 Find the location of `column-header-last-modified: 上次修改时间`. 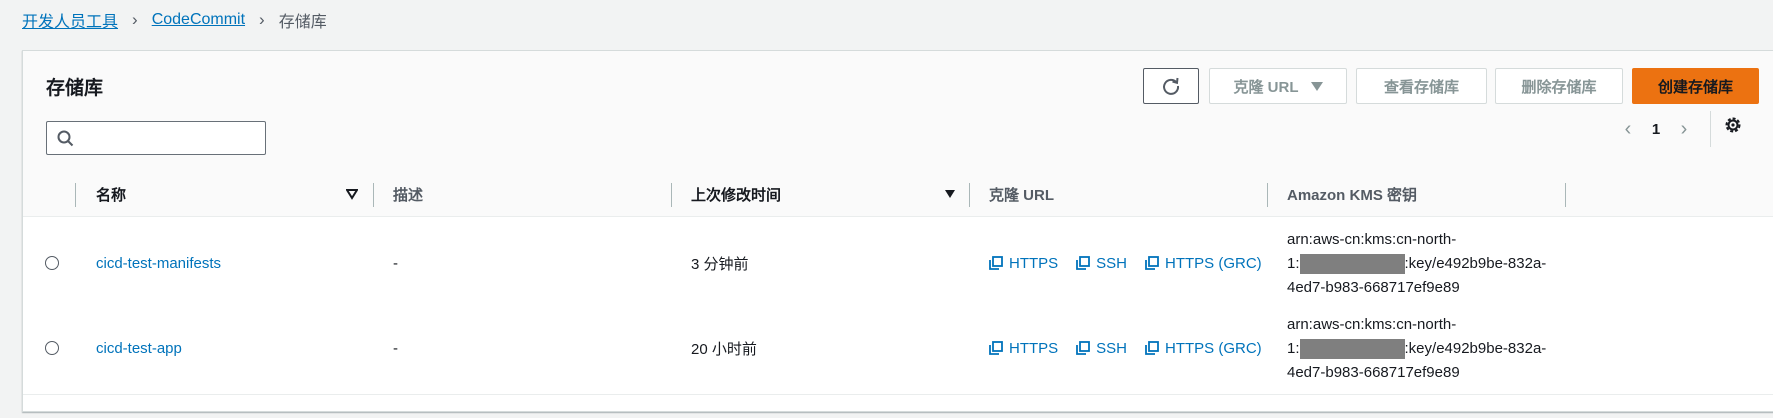

column-header-last-modified: 上次修改时间 is located at coordinates (736, 194).